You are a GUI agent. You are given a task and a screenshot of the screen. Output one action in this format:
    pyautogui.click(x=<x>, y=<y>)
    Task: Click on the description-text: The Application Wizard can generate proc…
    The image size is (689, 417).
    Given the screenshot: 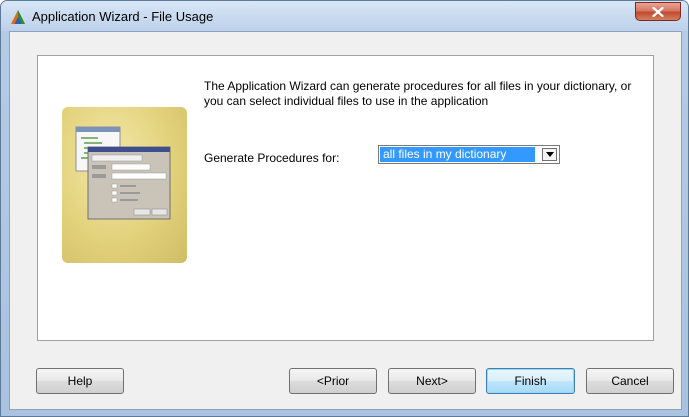 What is the action you would take?
    pyautogui.click(x=418, y=93)
    